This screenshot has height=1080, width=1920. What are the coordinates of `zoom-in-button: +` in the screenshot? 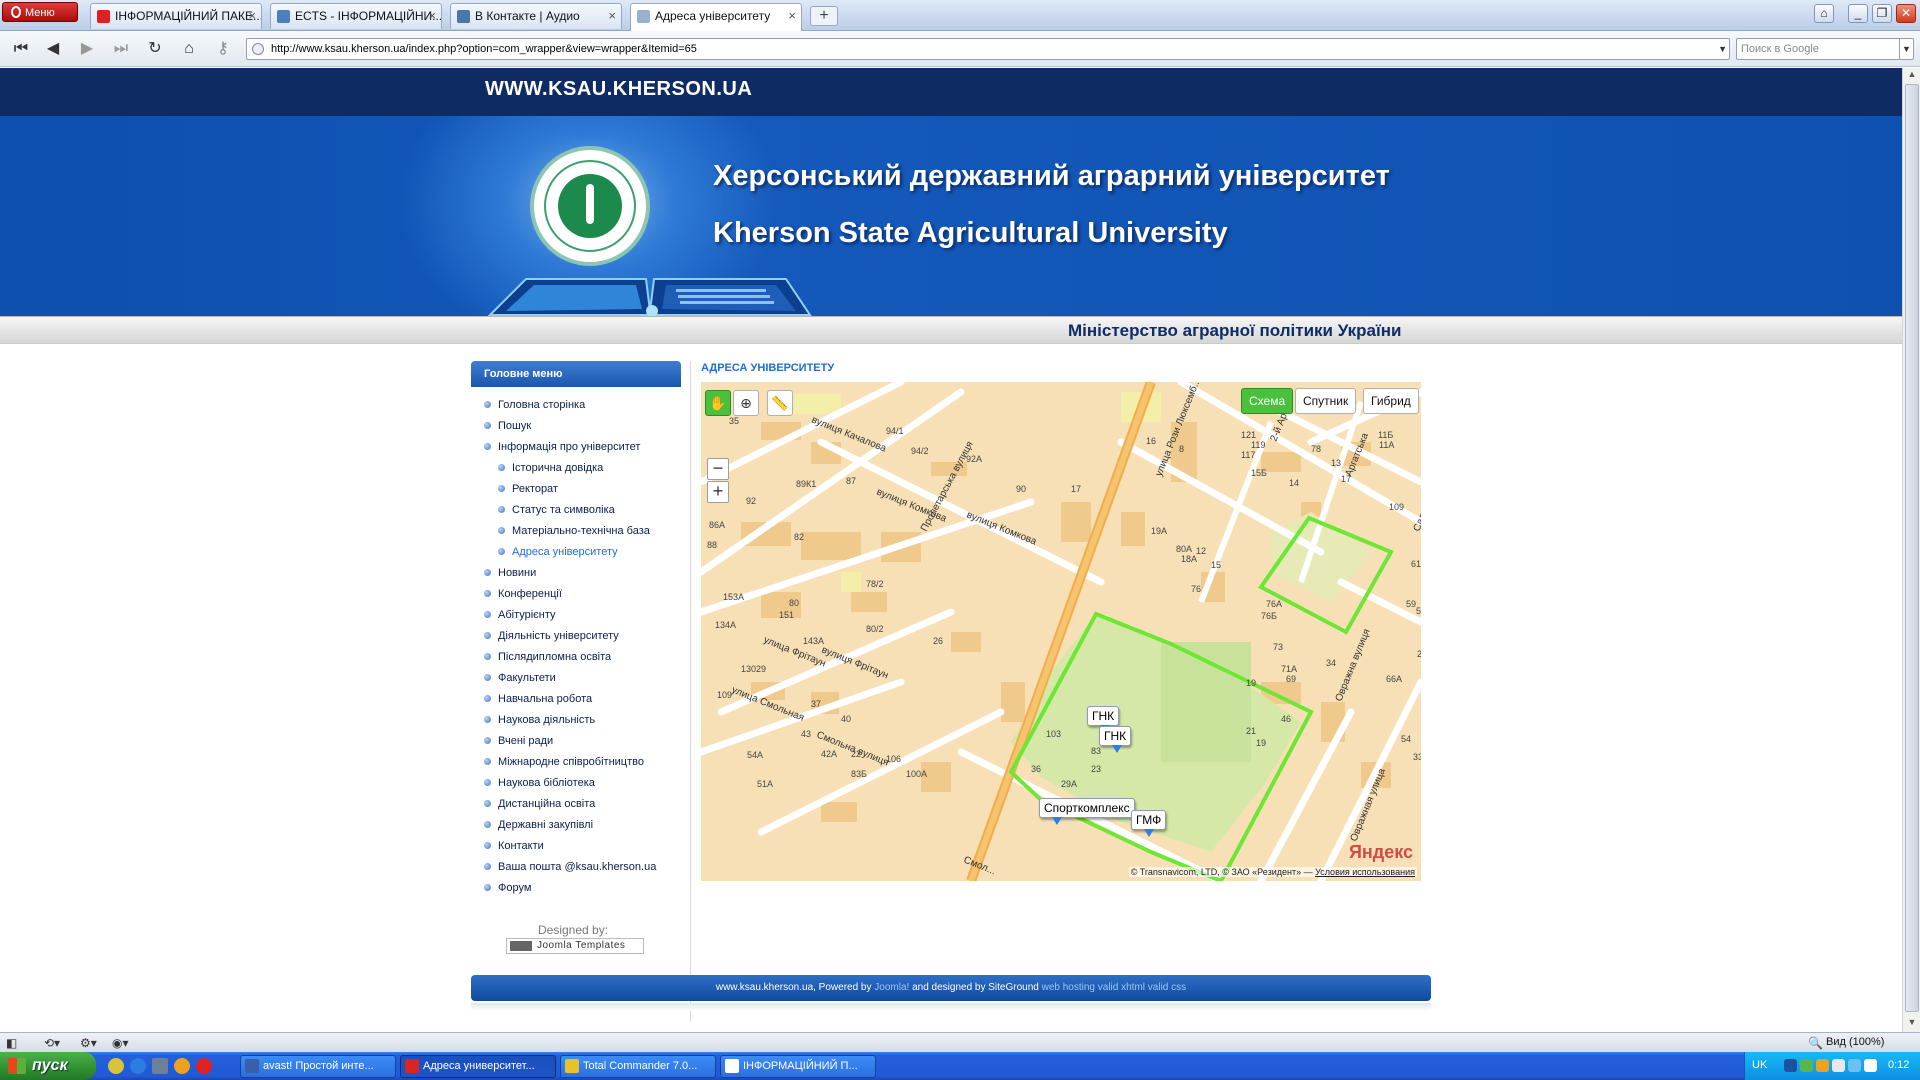 It's located at (718, 492).